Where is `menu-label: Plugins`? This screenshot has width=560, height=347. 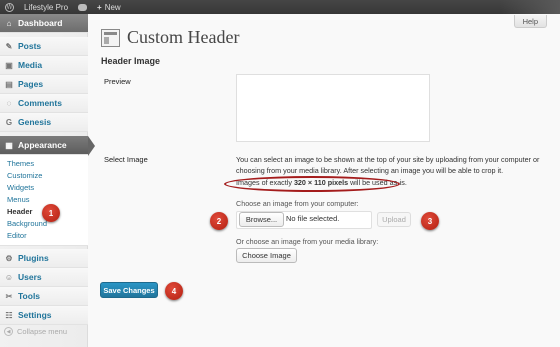 menu-label: Plugins is located at coordinates (33, 258).